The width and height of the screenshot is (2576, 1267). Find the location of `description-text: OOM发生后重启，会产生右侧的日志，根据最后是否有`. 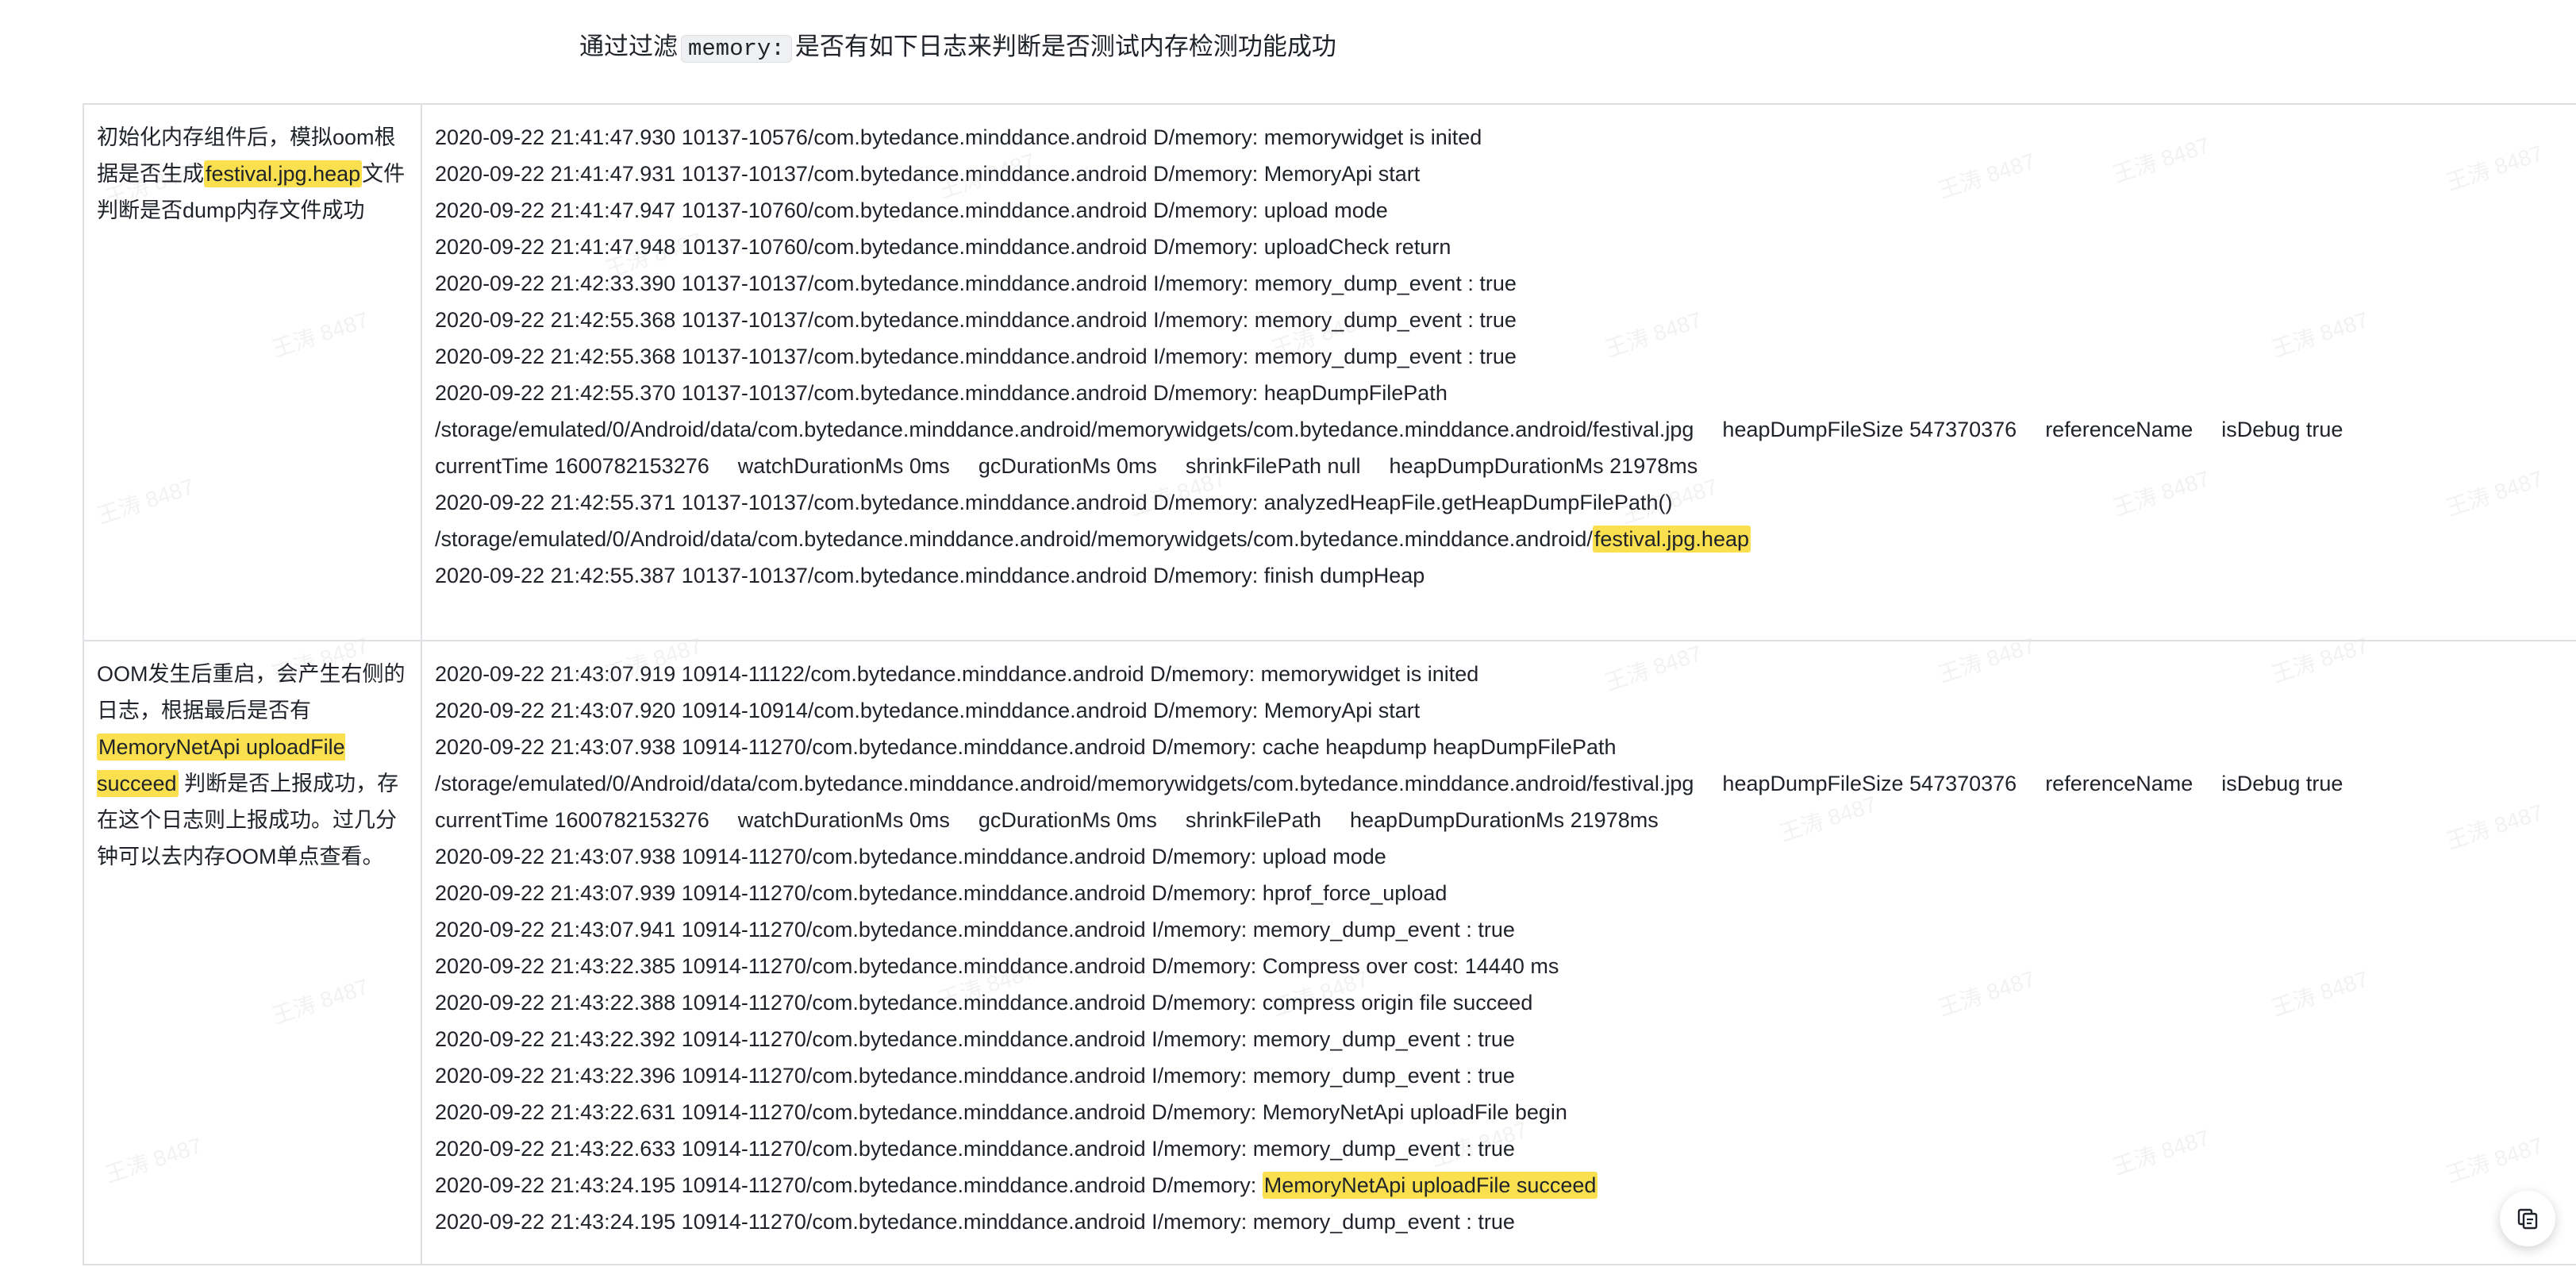

description-text: OOM发生后重启，会产生右侧的日志，根据最后是否有 is located at coordinates (251, 692).